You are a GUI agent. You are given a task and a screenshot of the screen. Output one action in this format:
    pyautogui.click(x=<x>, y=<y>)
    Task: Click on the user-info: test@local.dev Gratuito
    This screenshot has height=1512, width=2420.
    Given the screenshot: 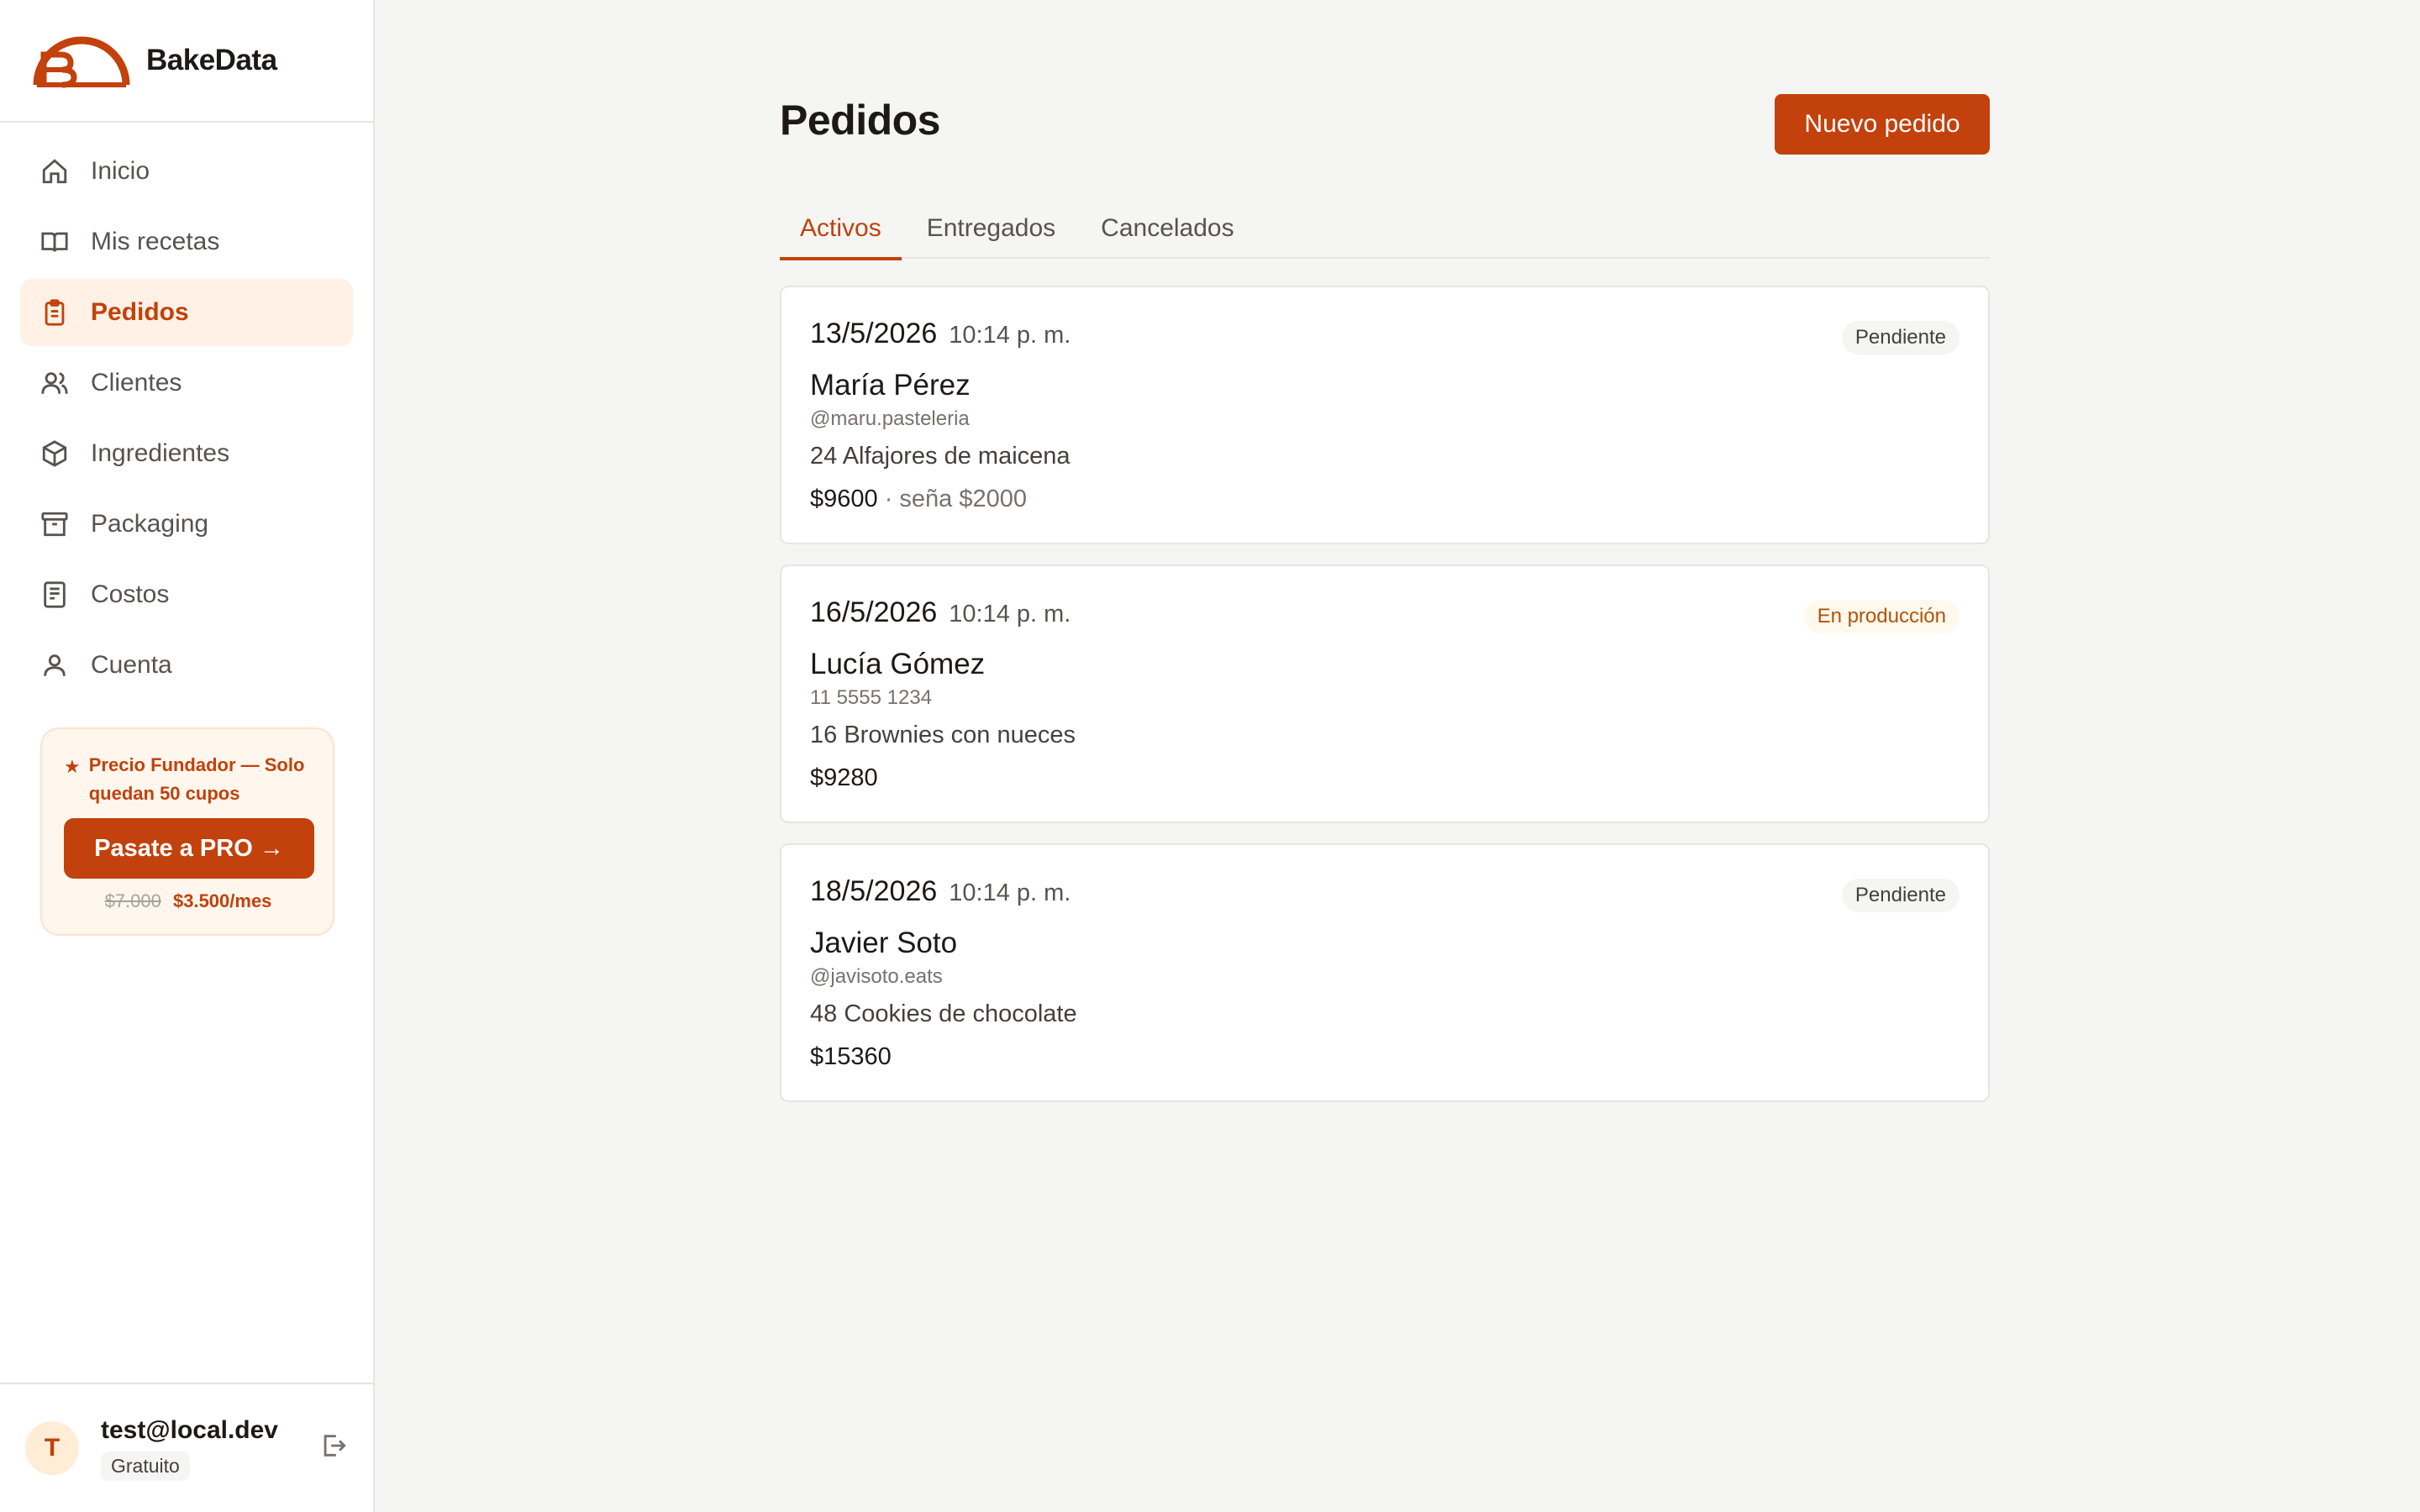 What is the action you would take?
    pyautogui.click(x=189, y=1448)
    